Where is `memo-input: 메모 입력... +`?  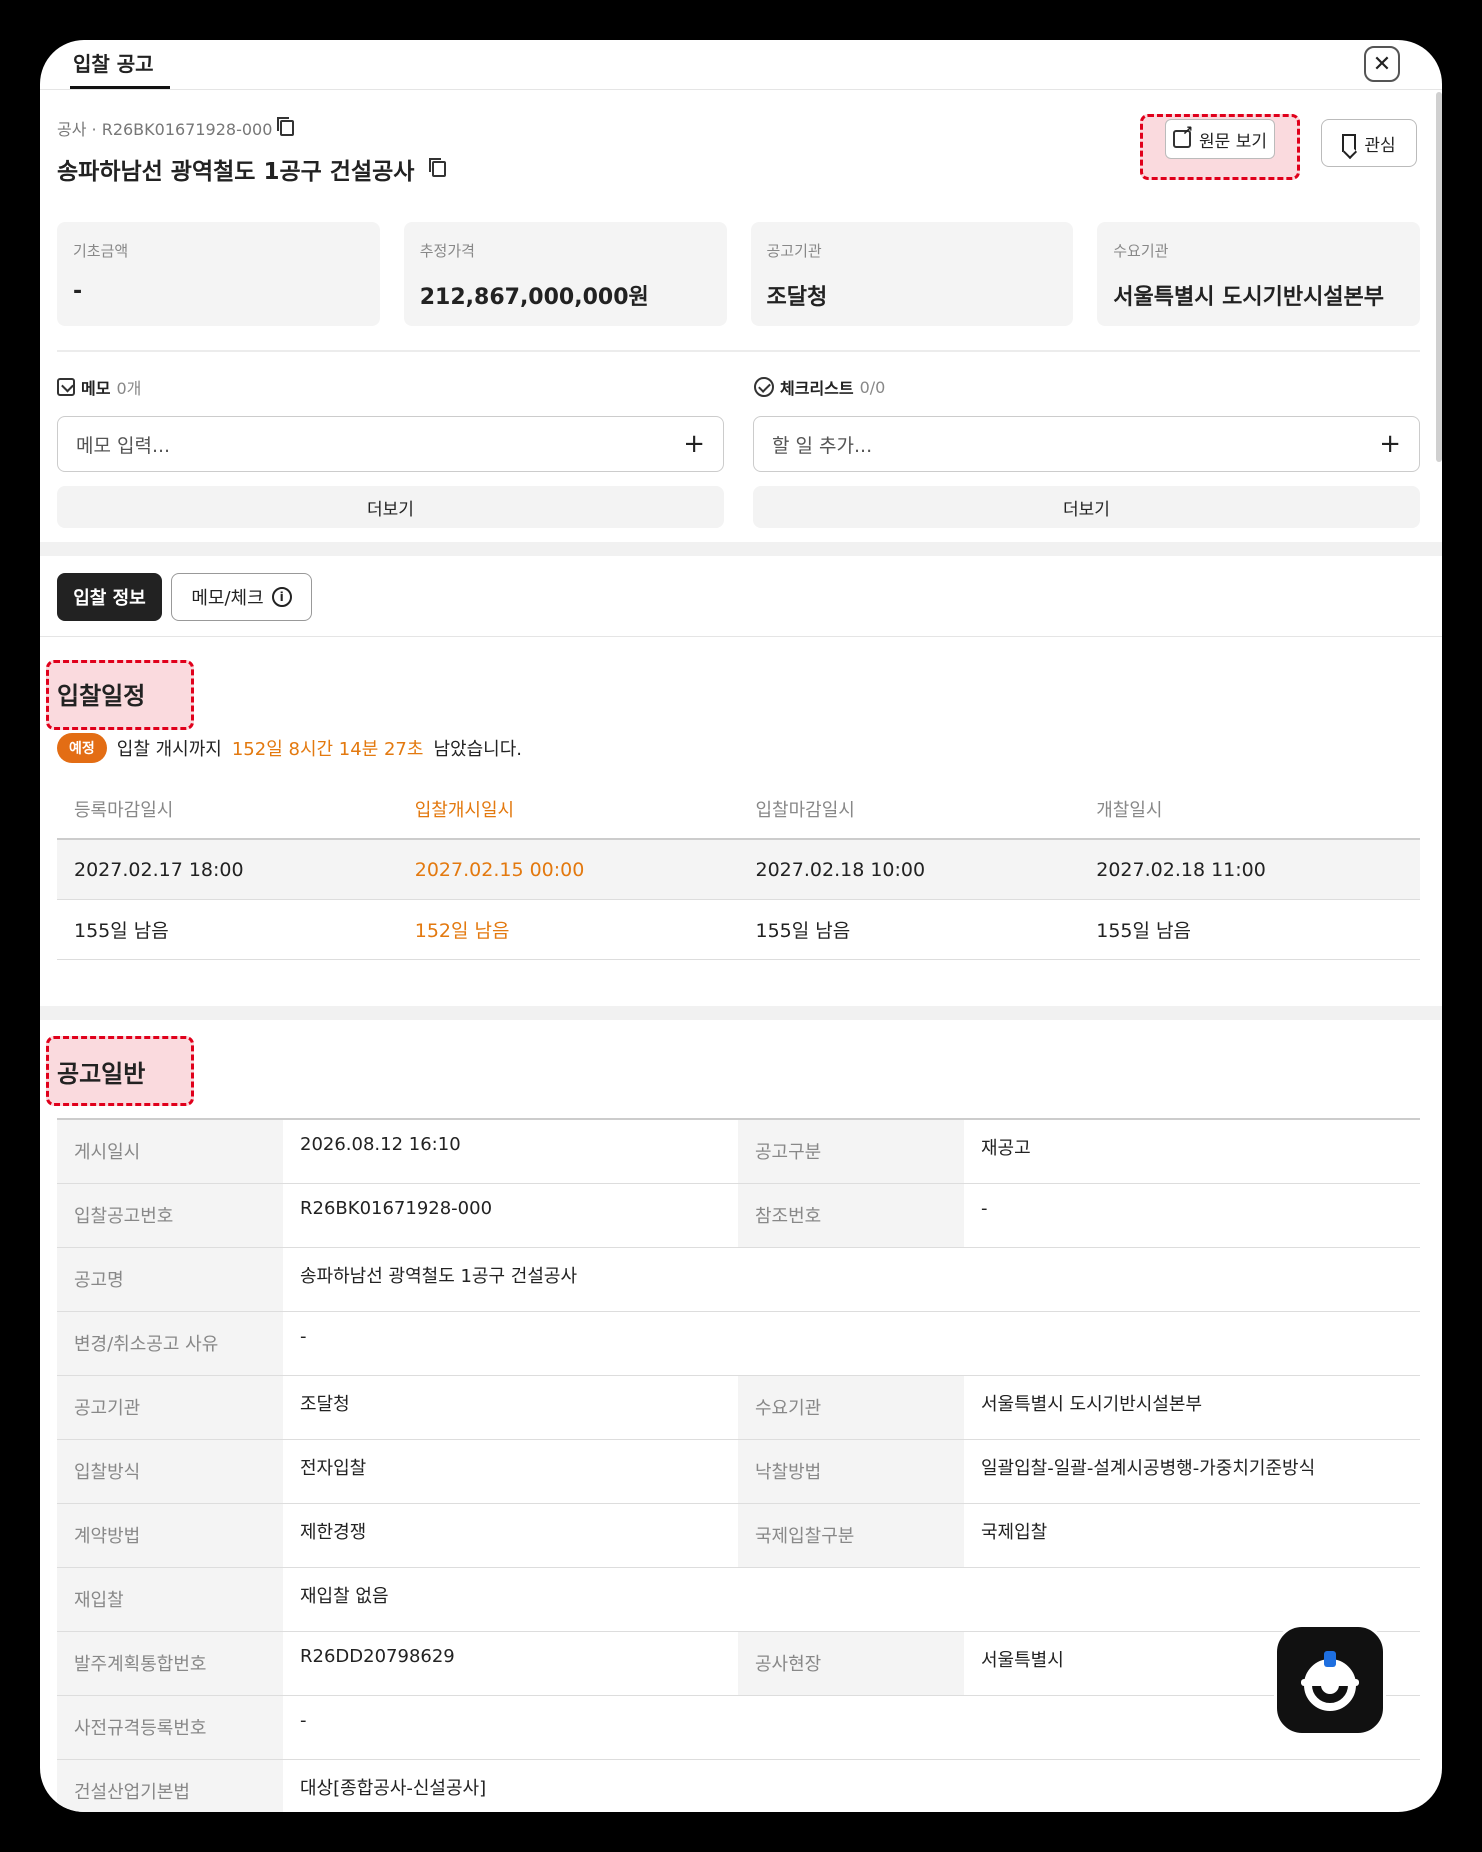
memo-input: 메모 입력... + is located at coordinates (390, 444).